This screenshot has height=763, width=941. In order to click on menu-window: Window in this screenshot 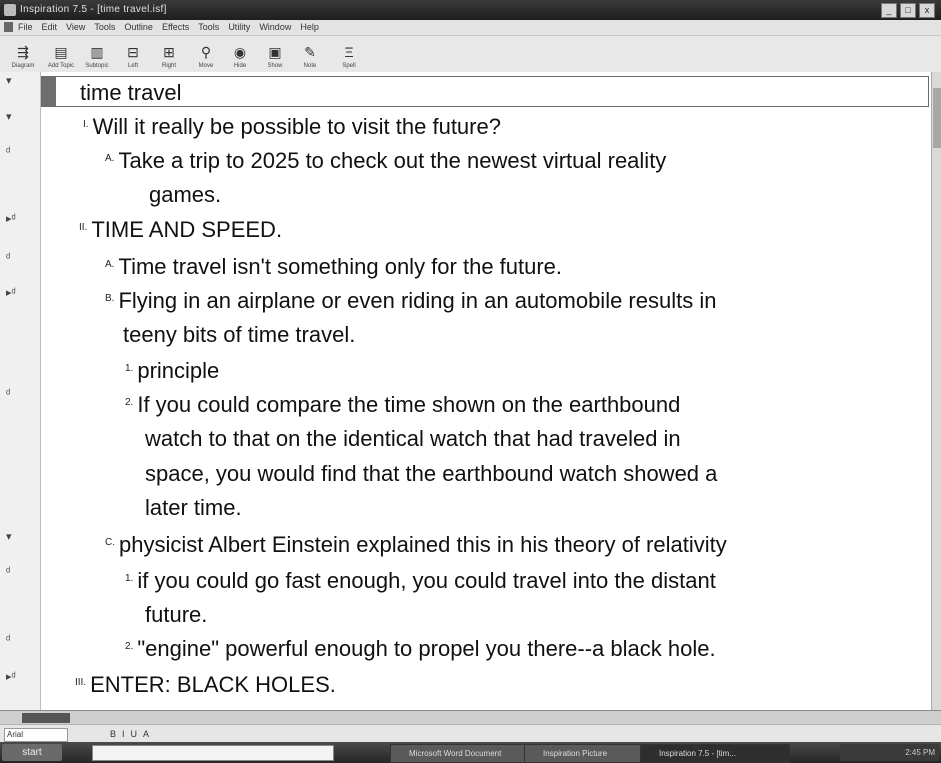, I will do `click(275, 27)`.